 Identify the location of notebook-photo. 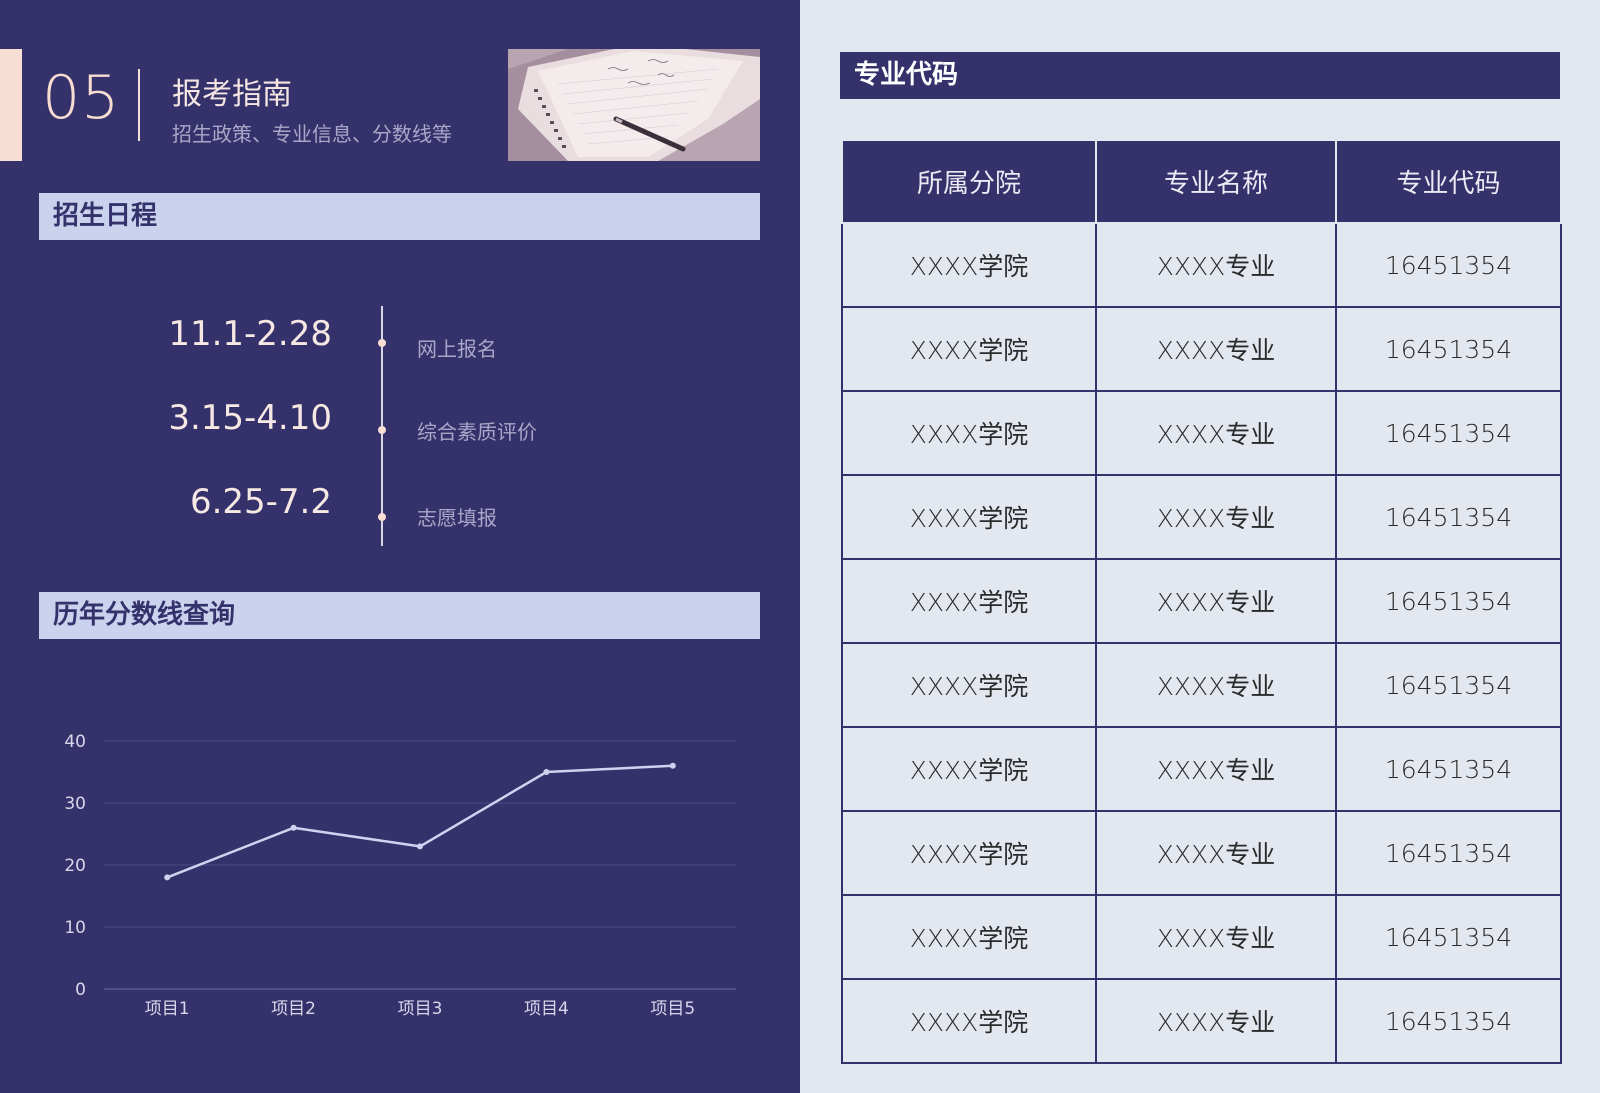
(634, 105).